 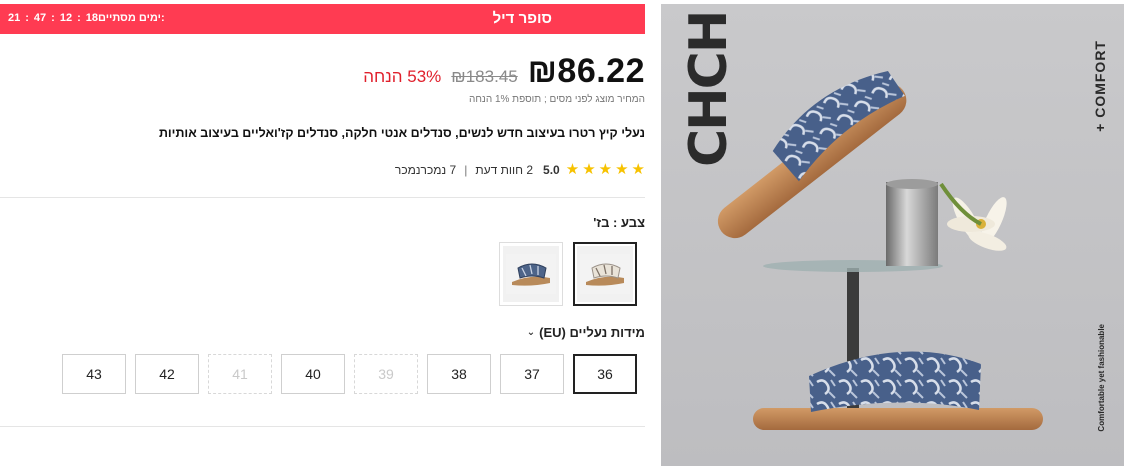 What do you see at coordinates (167, 374) in the screenshot?
I see `size-option-42: 42` at bounding box center [167, 374].